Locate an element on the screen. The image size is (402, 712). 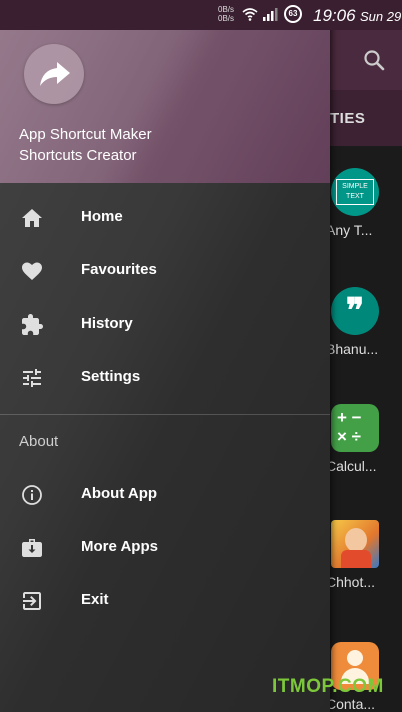
net-down-speed: 0B/s is located at coordinates (226, 18).